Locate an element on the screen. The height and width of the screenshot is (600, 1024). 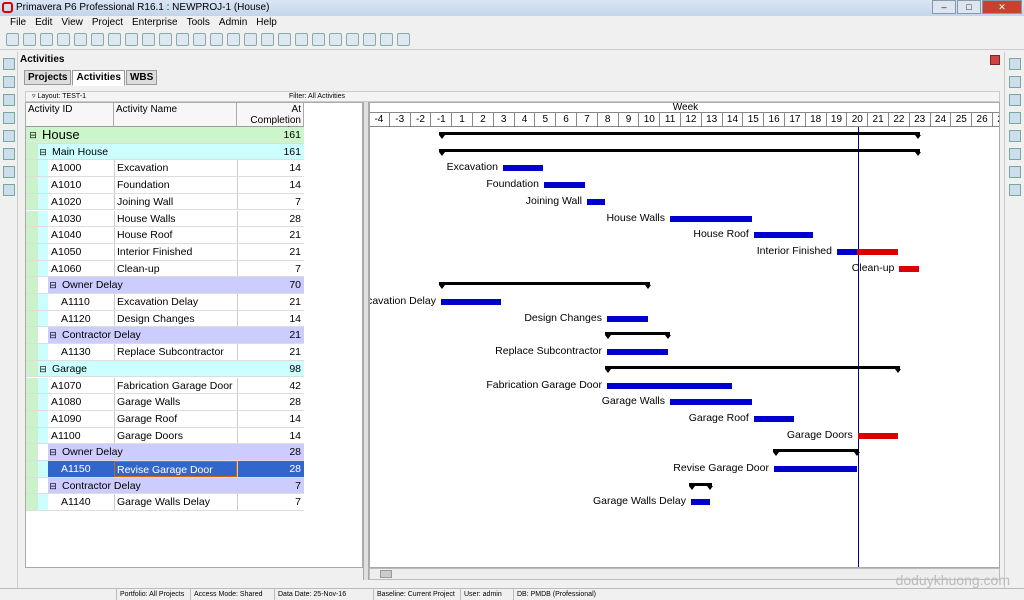
table-row: A1040 House Roof 21 is located at coordinates (165, 235).